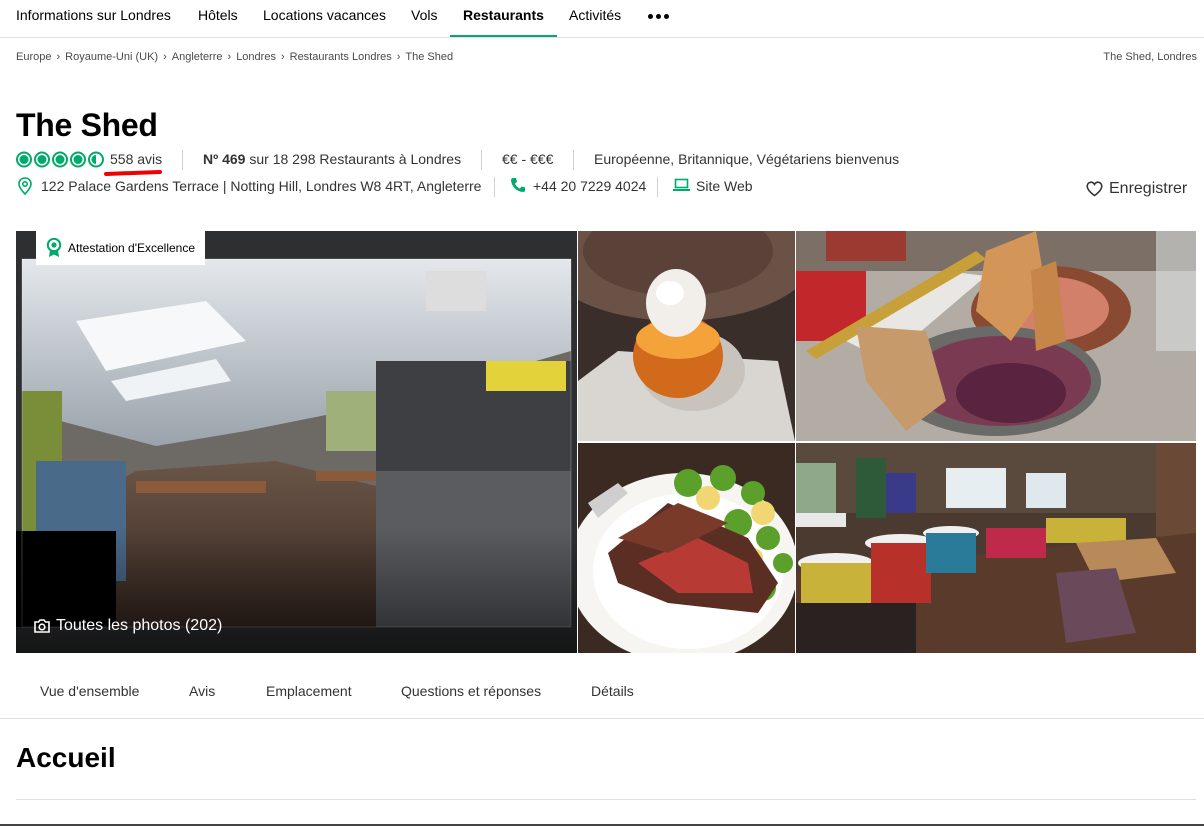 Image resolution: width=1204 pixels, height=826 pixels. I want to click on all-photos-label: Toutes les photos (202), so click(139, 625).